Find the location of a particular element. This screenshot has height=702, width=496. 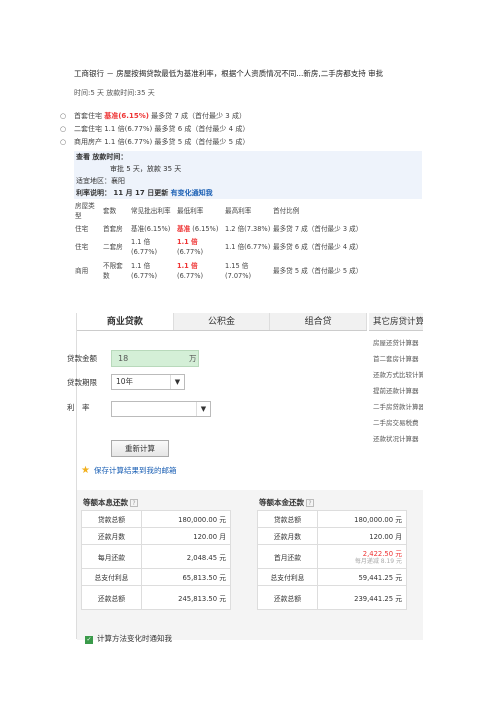

column-header: 房屋类型 is located at coordinates (85, 211).